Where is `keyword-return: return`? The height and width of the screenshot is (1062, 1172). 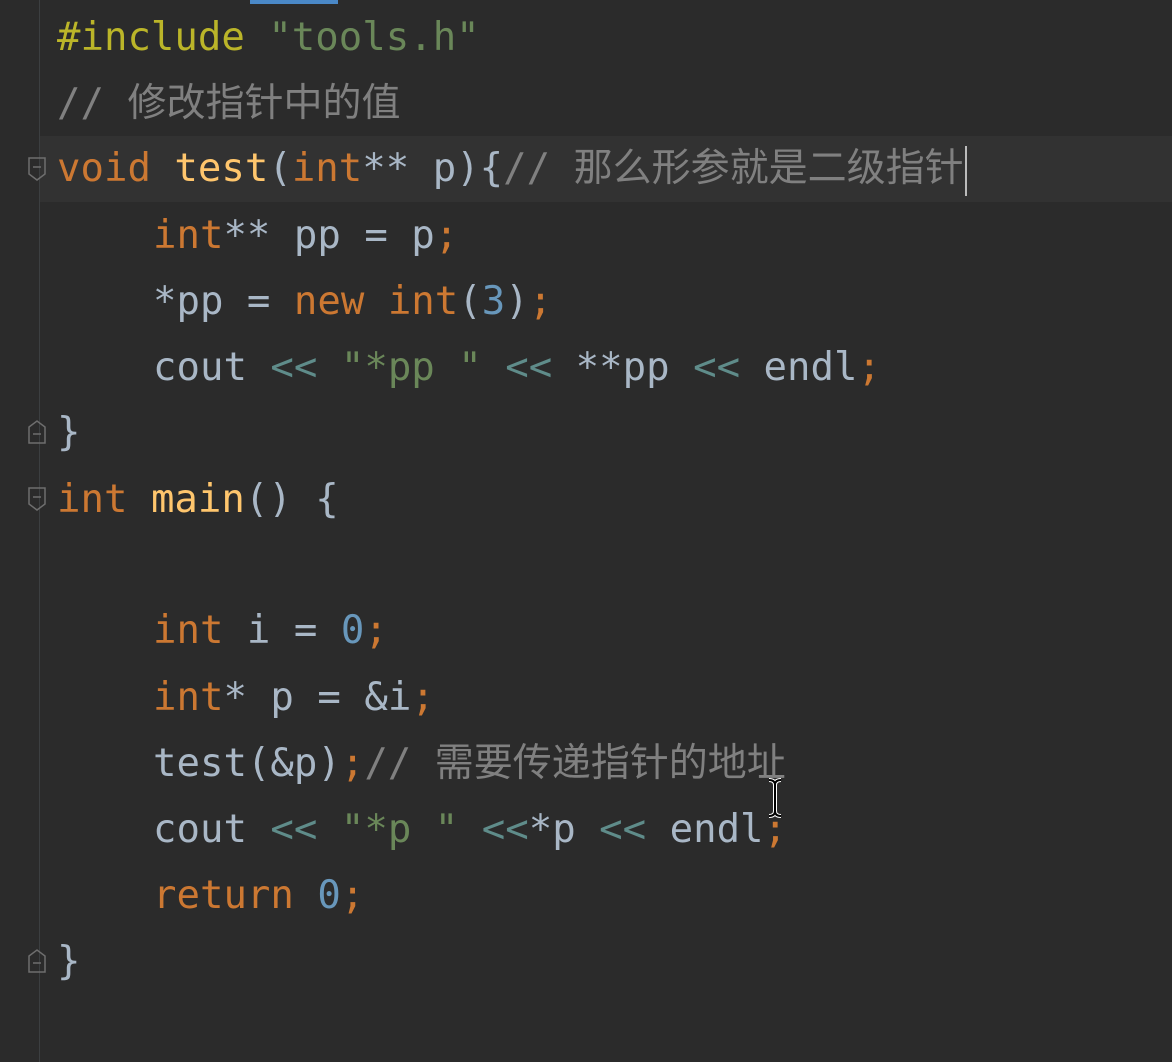 keyword-return: return is located at coordinates (223, 895).